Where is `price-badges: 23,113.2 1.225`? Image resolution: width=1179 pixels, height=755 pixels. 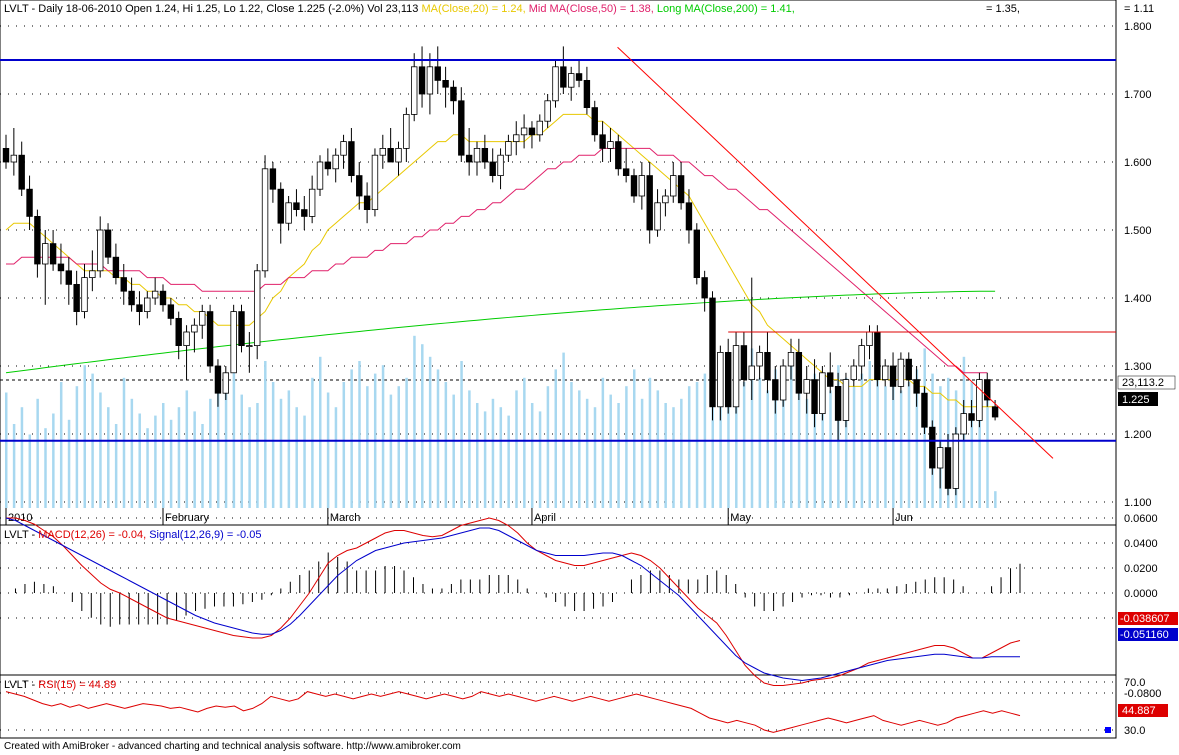
price-badges: 23,113.2 1.225 is located at coordinates (1146, 390).